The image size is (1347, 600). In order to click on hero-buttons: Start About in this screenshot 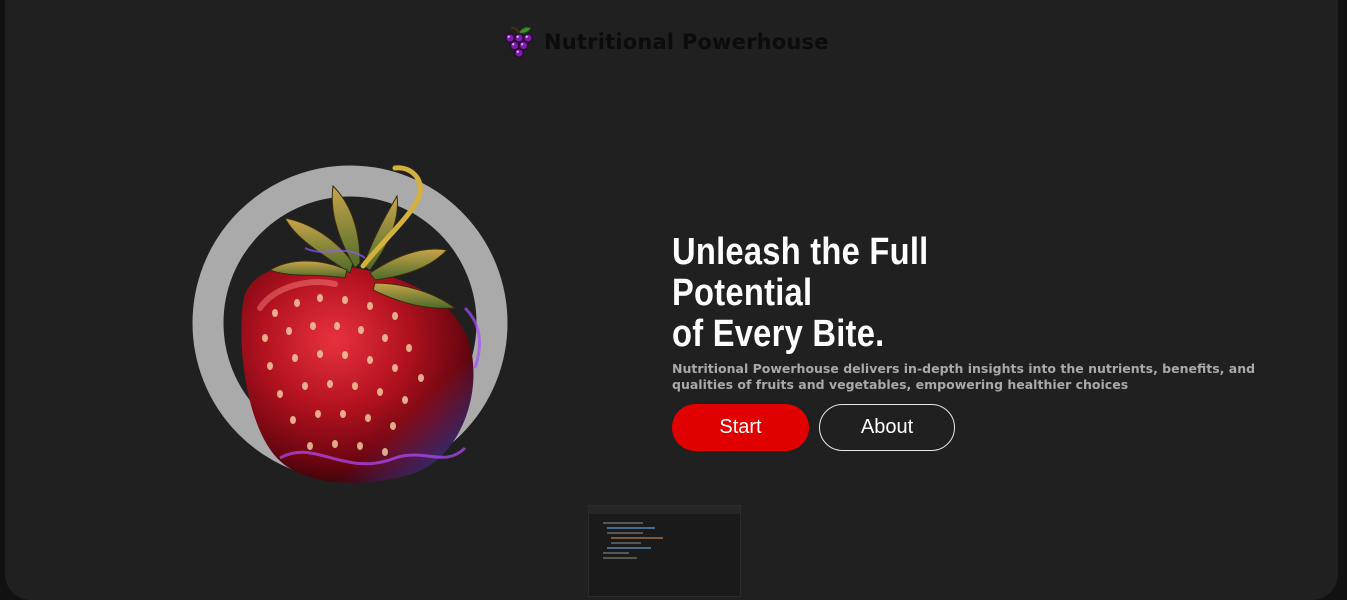, I will do `click(992, 427)`.